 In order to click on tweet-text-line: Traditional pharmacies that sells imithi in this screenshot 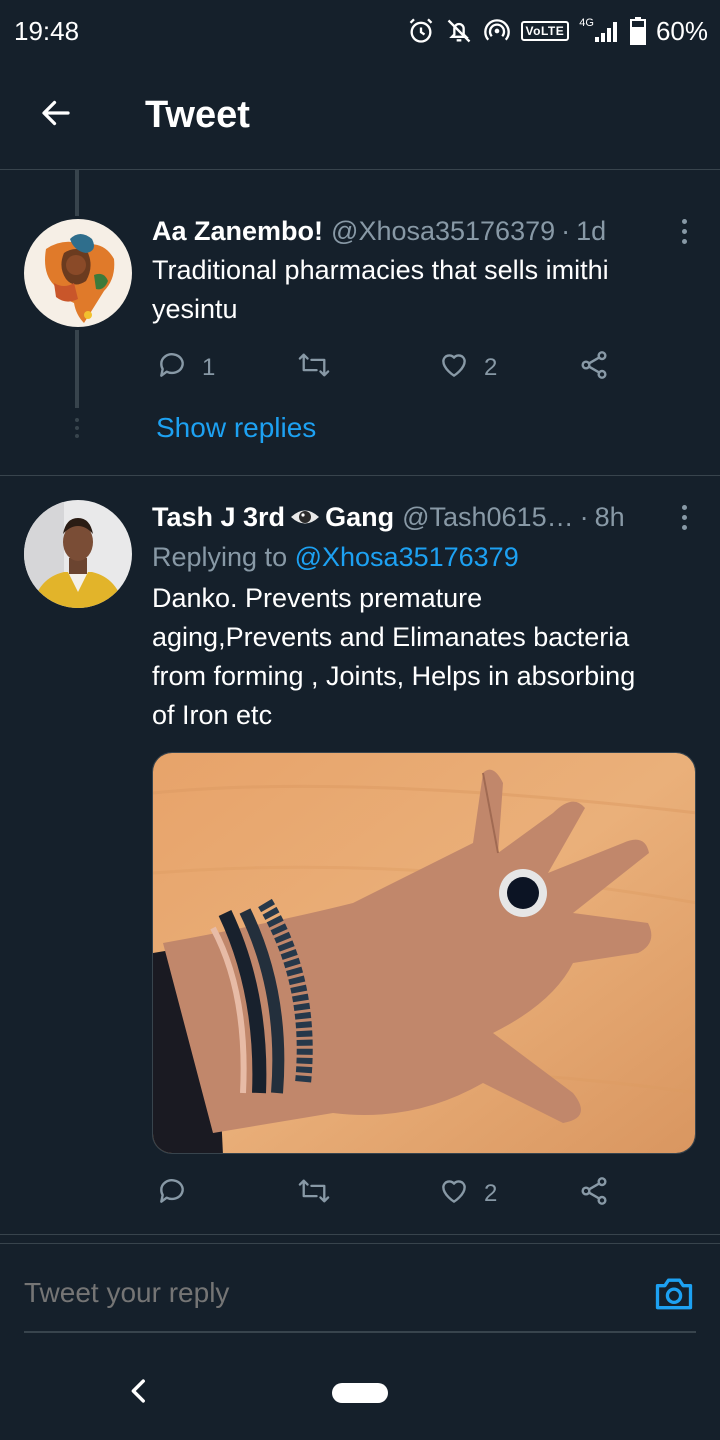, I will do `click(380, 270)`.